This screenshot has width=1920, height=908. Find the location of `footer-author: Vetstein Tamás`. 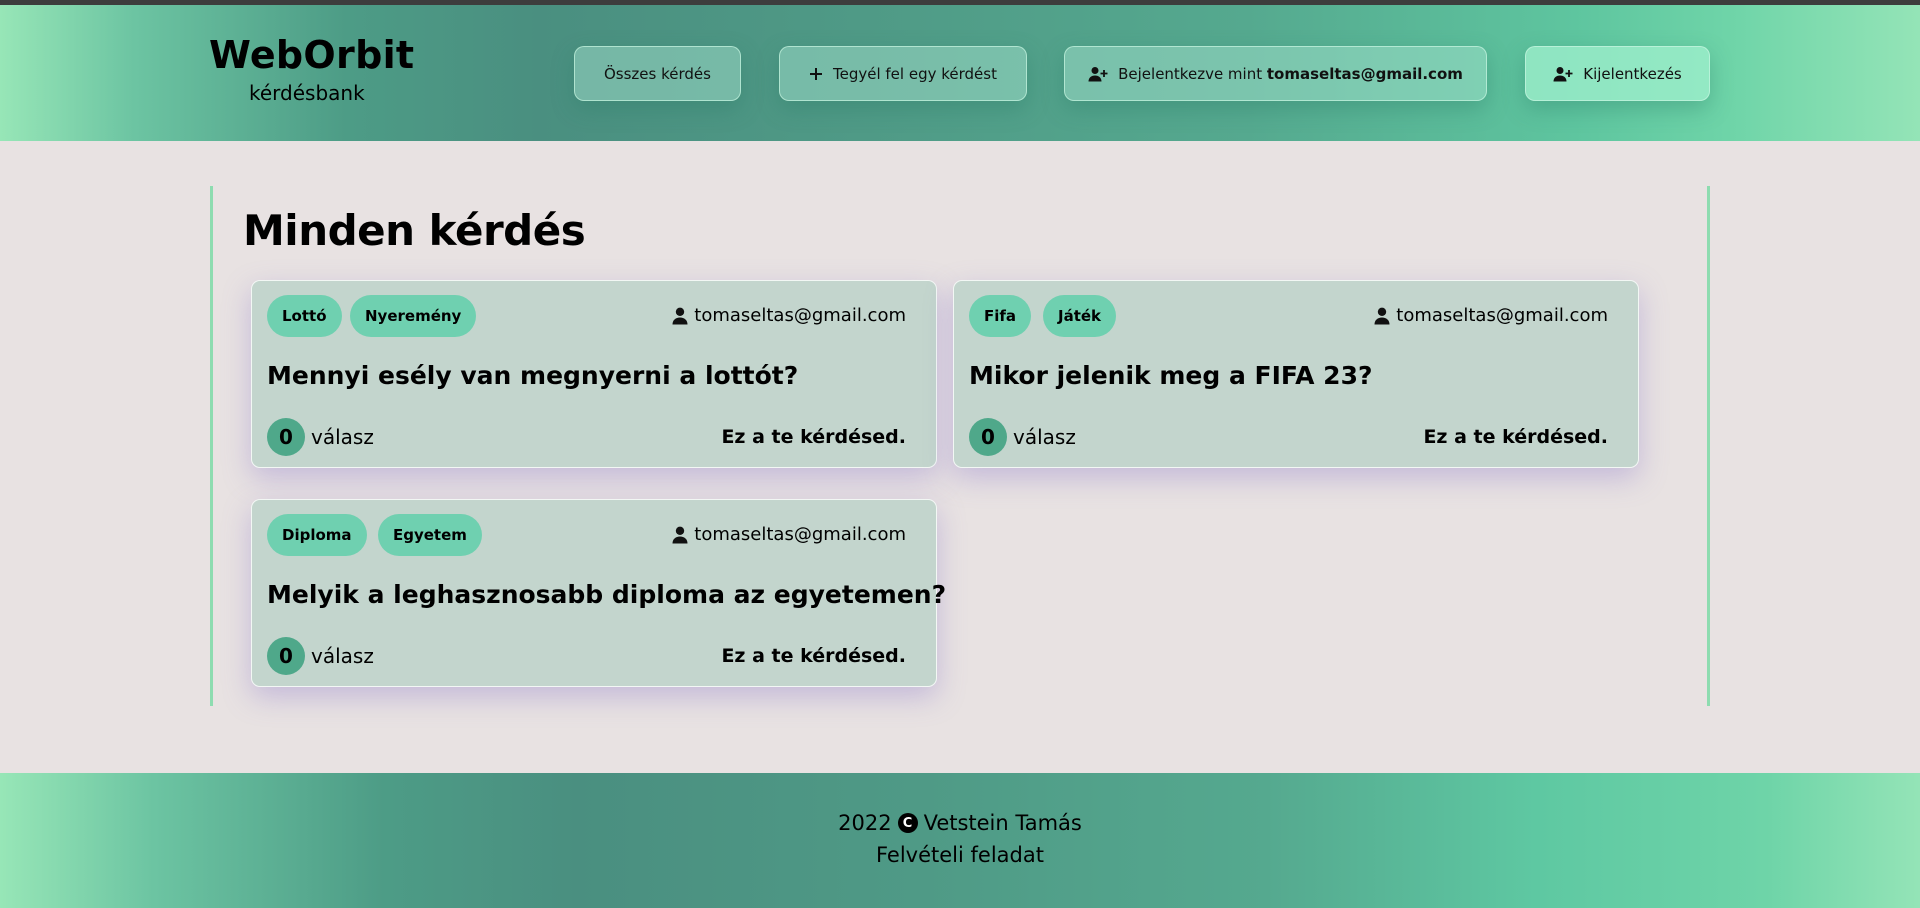

footer-author: Vetstein Tamás is located at coordinates (1002, 823).